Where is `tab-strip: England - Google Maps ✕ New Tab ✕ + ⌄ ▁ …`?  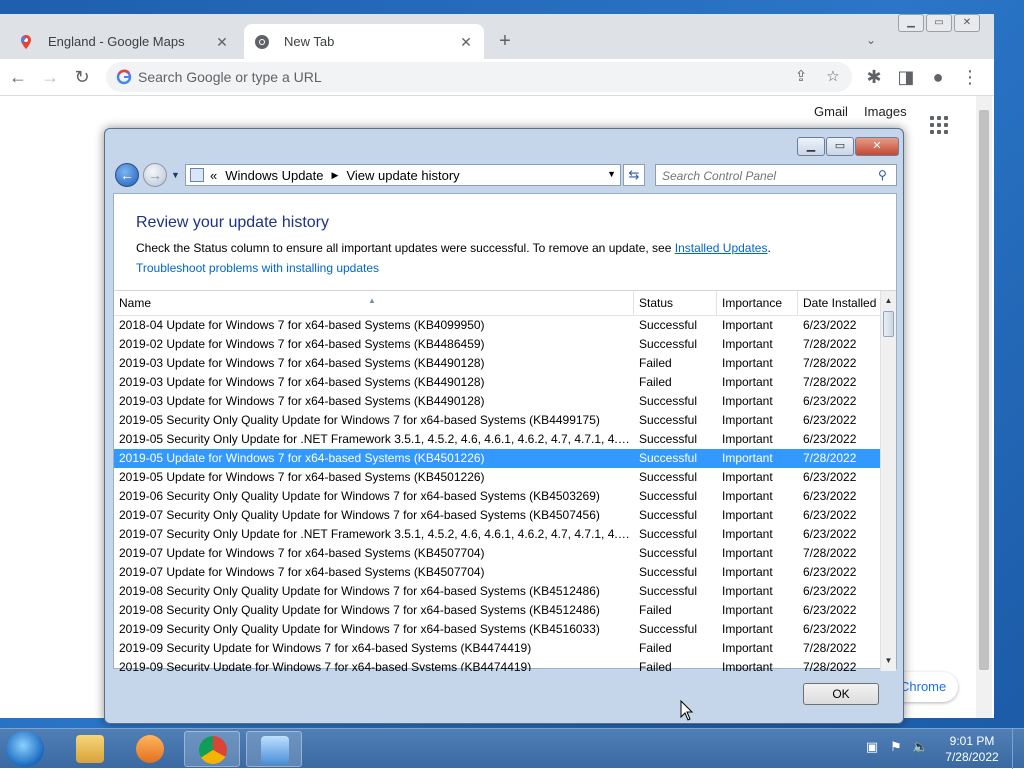
tab-strip: England - Google Maps ✕ New Tab ✕ + ⌄ ▁ … is located at coordinates (497, 36).